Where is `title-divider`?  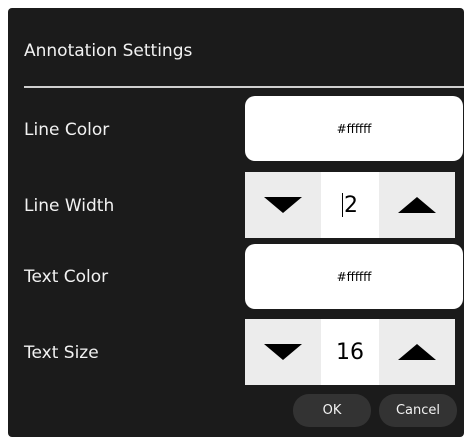
title-divider is located at coordinates (244, 87).